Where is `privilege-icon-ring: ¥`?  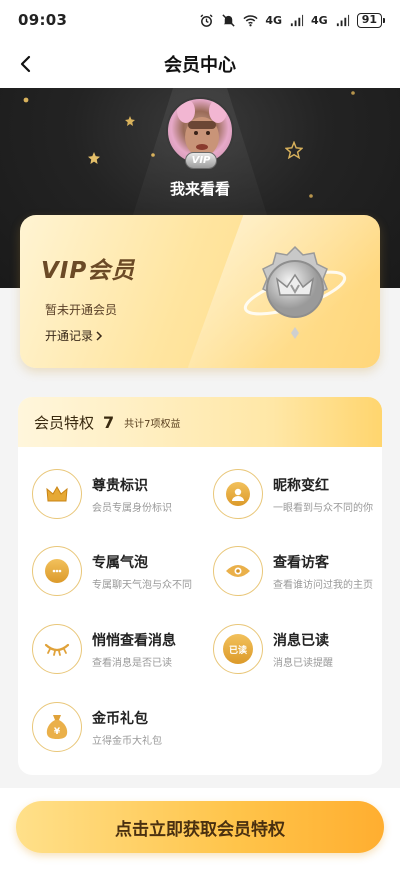 privilege-icon-ring: ¥ is located at coordinates (57, 727).